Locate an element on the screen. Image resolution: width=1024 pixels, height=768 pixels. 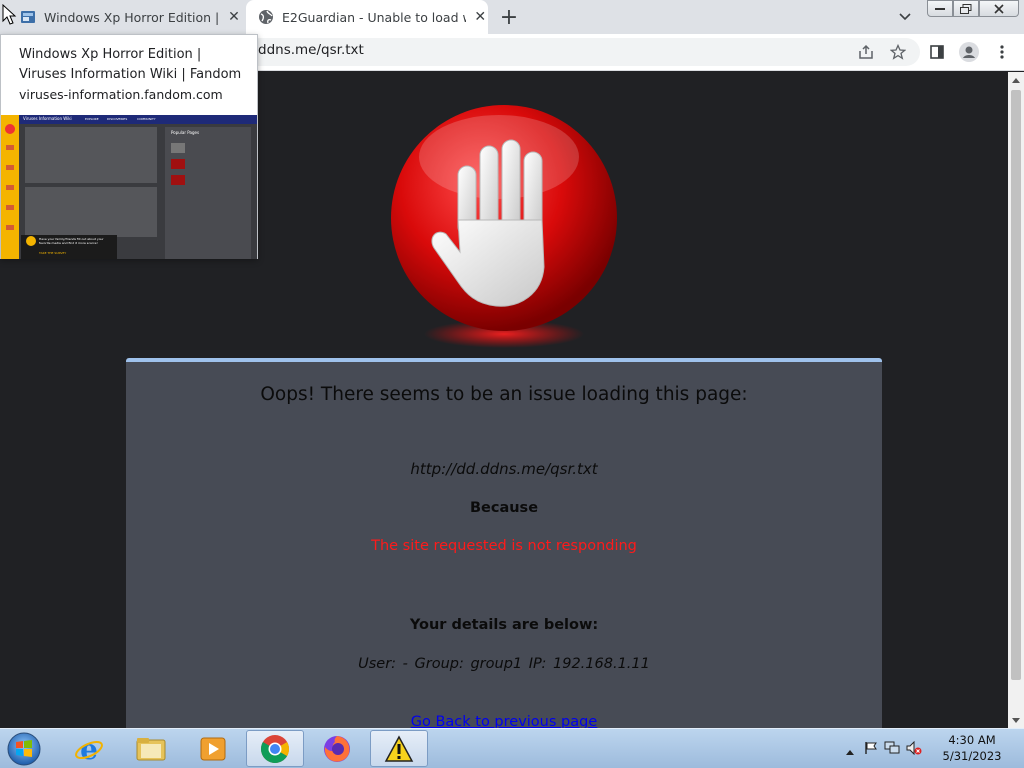
show-hidden-icons-icon is located at coordinates (851, 749).